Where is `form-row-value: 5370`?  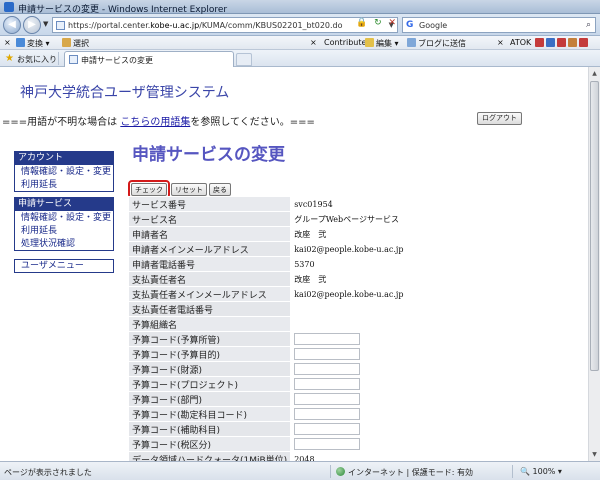
form-row-value: 5370 is located at coordinates (387, 264).